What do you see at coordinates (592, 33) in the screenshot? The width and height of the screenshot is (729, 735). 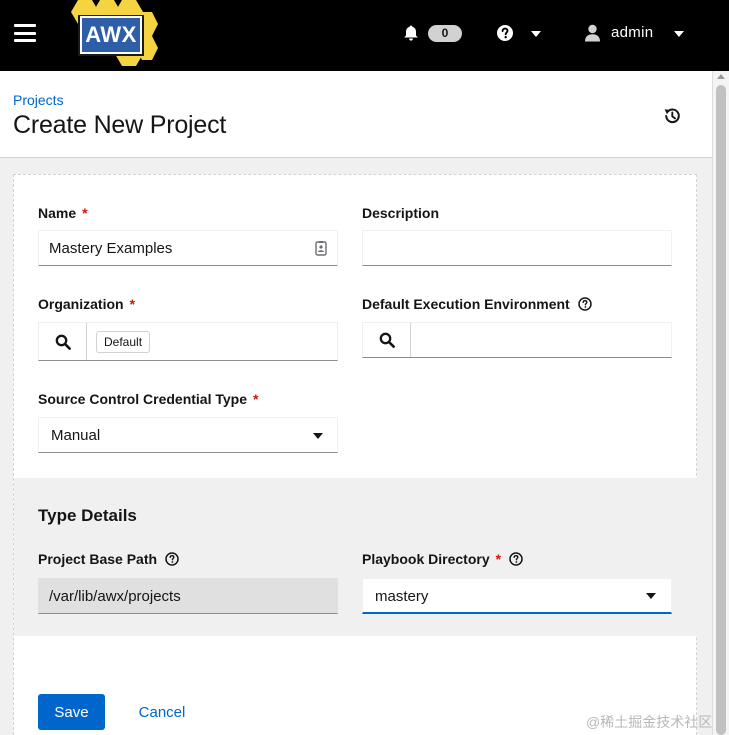 I see `user-icon` at bounding box center [592, 33].